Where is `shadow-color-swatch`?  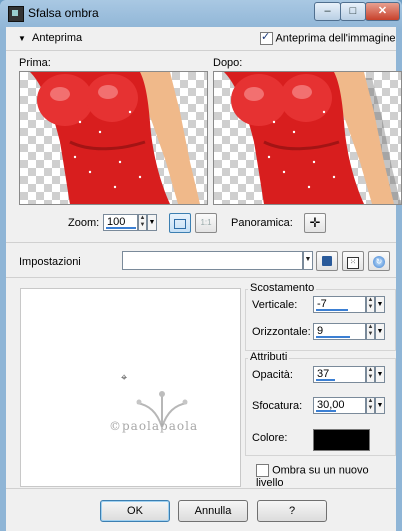 shadow-color-swatch is located at coordinates (341, 440).